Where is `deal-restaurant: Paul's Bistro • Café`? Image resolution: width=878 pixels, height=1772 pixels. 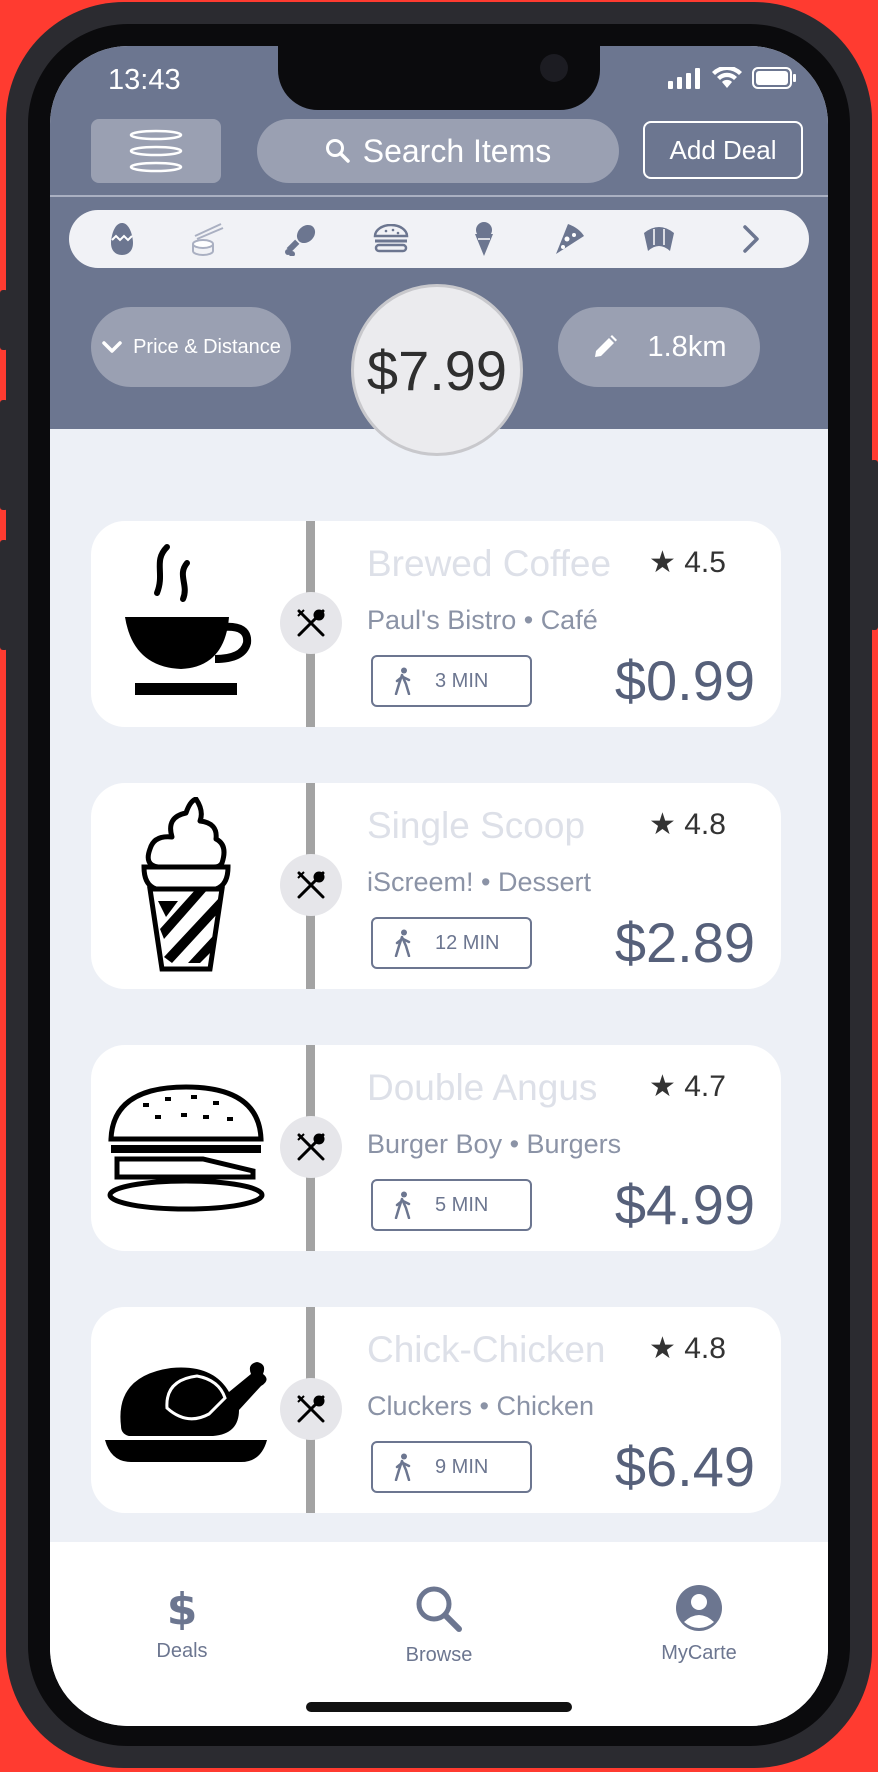 deal-restaurant: Paul's Bistro • Café is located at coordinates (482, 620).